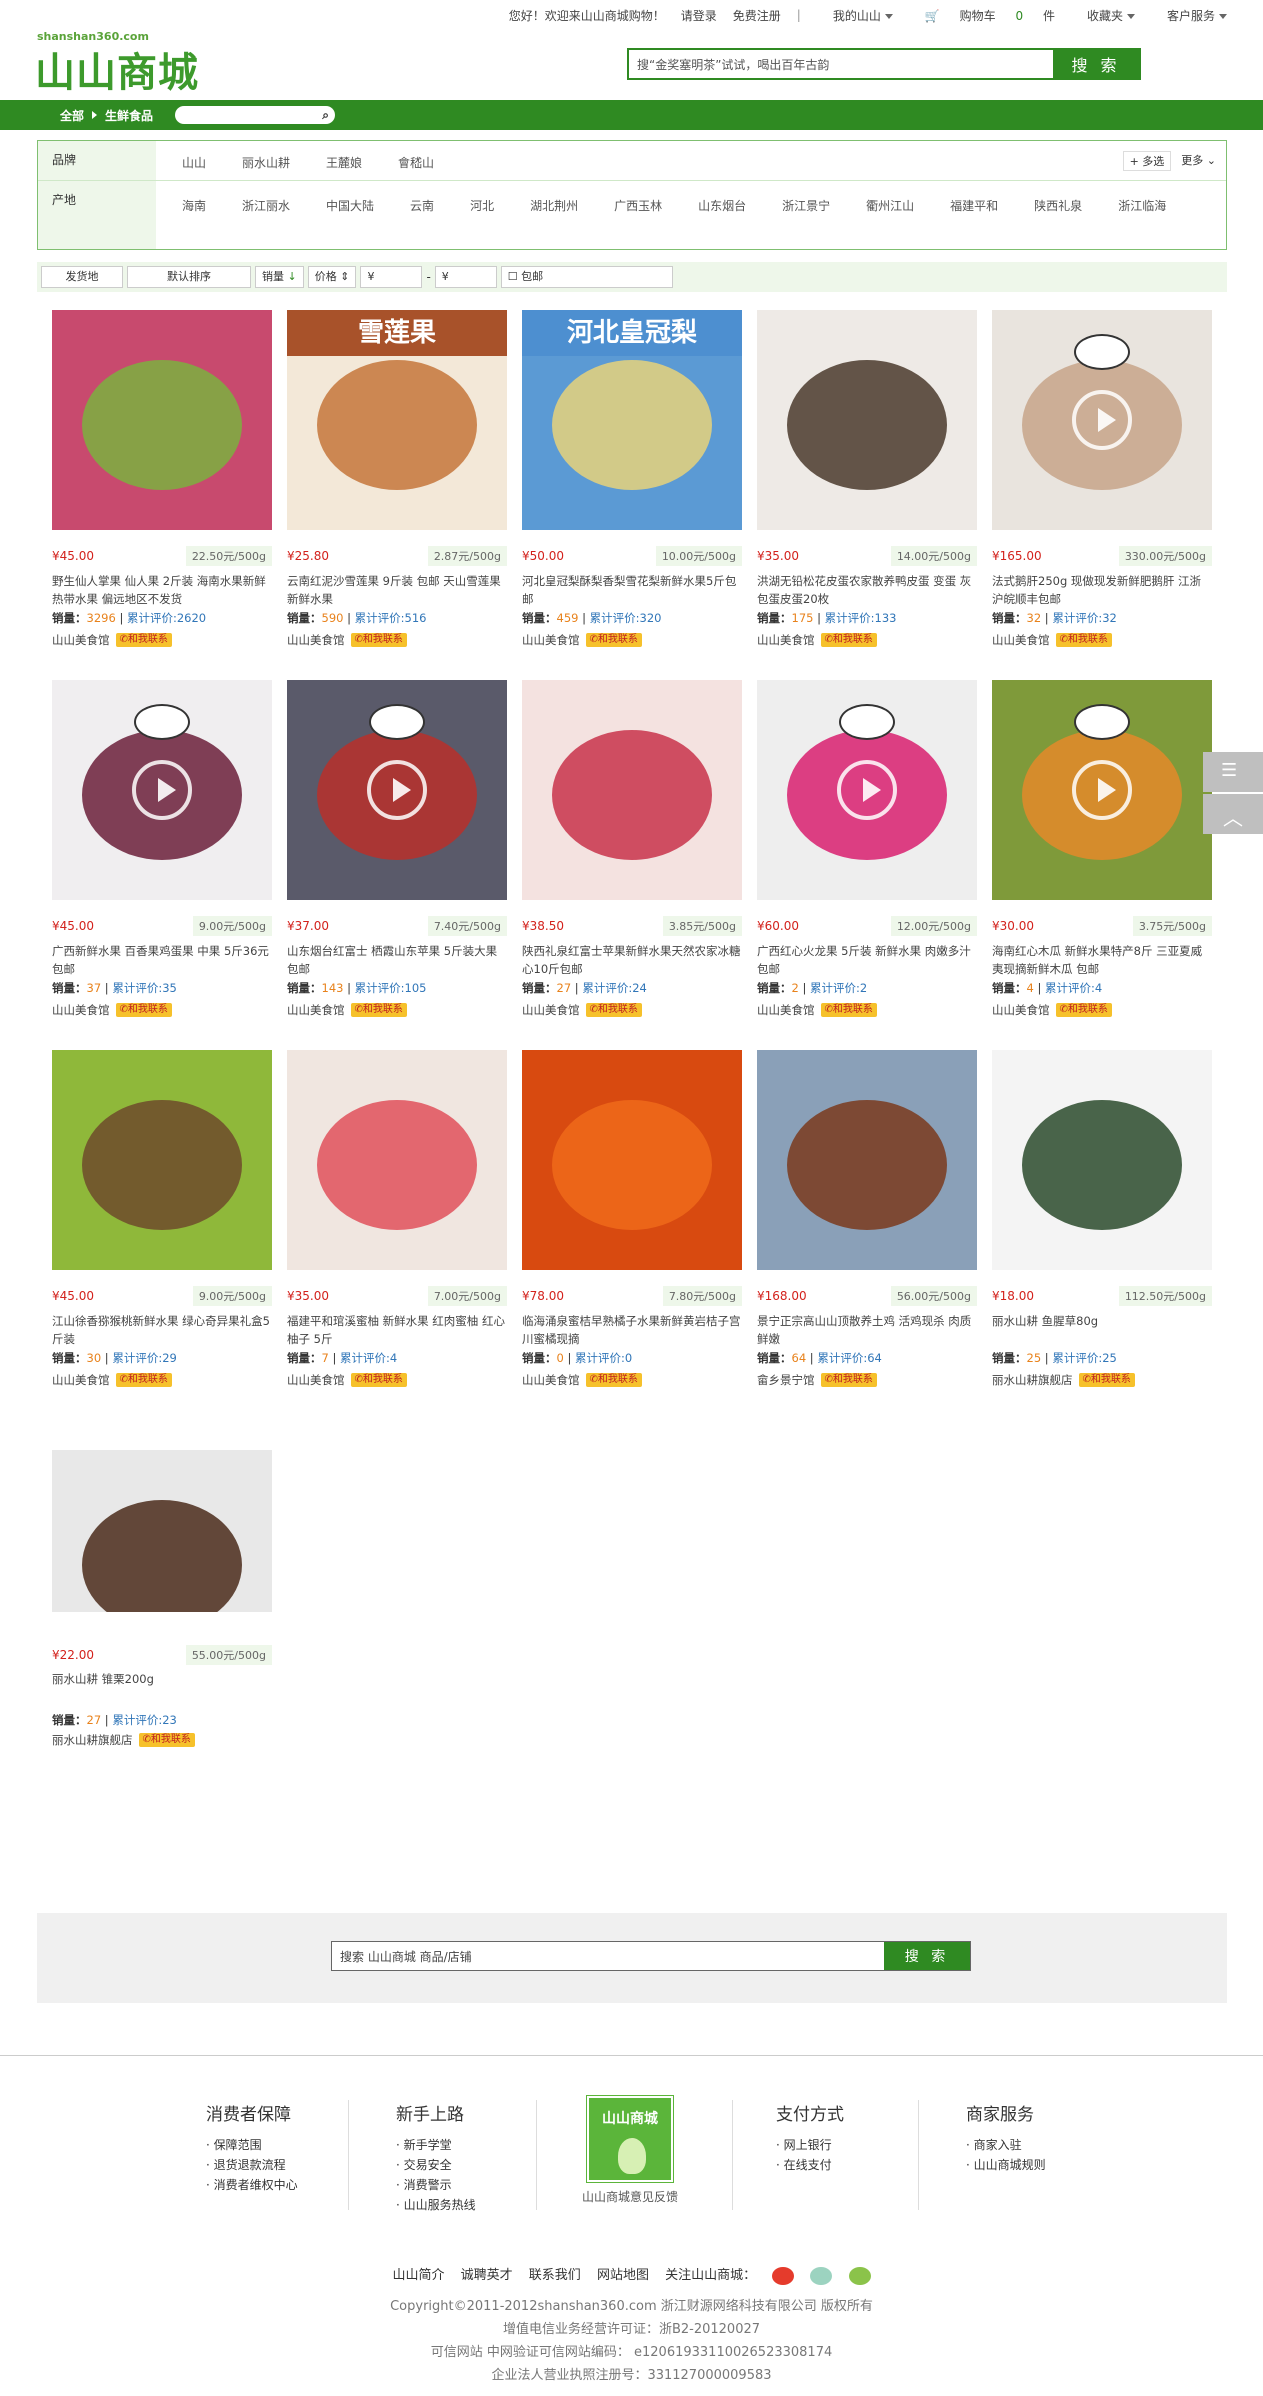  What do you see at coordinates (867, 960) in the screenshot?
I see `product-title: 广西红心火龙果 5斤装 新鲜水果 肉嫩多汁 包邮` at bounding box center [867, 960].